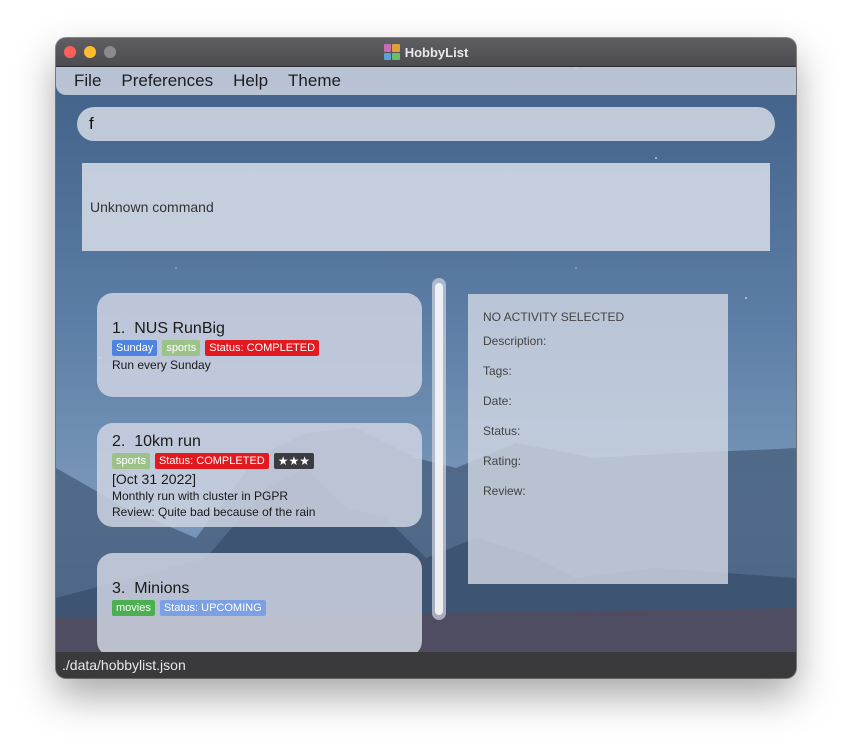 The width and height of the screenshot is (852, 752). I want to click on activity-review: Review: Quite bad because of the rain, so click(214, 512).